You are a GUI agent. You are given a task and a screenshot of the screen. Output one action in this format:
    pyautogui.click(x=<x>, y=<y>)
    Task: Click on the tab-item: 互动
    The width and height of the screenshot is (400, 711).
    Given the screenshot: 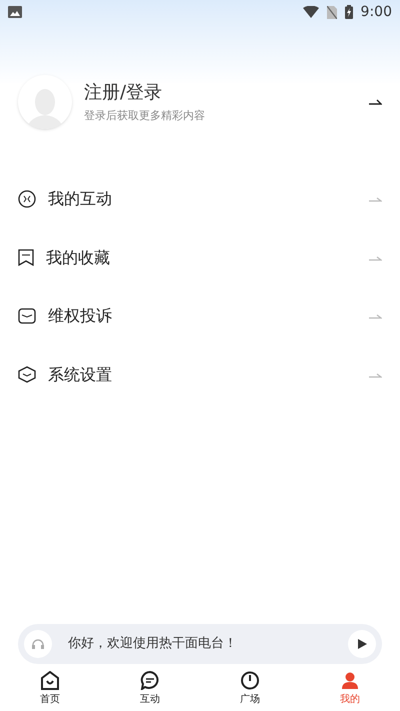 What is the action you would take?
    pyautogui.click(x=150, y=689)
    